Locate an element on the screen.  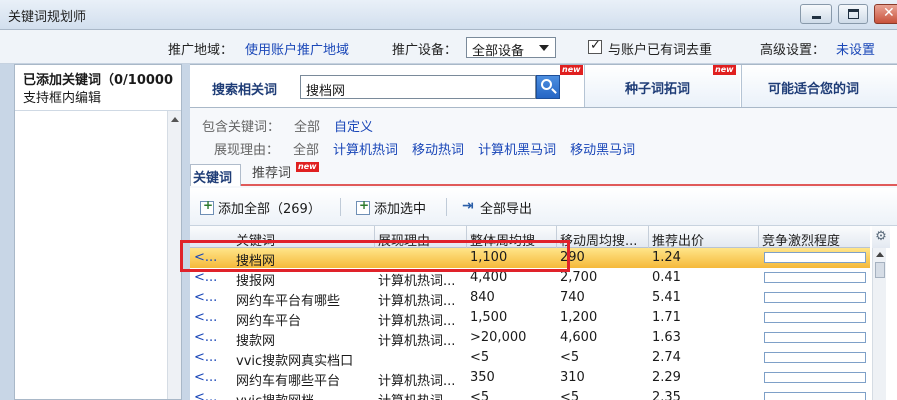
table-row: <... 搜报网 计算机热词... 4,400 2,700 0.41 is located at coordinates (530, 278).